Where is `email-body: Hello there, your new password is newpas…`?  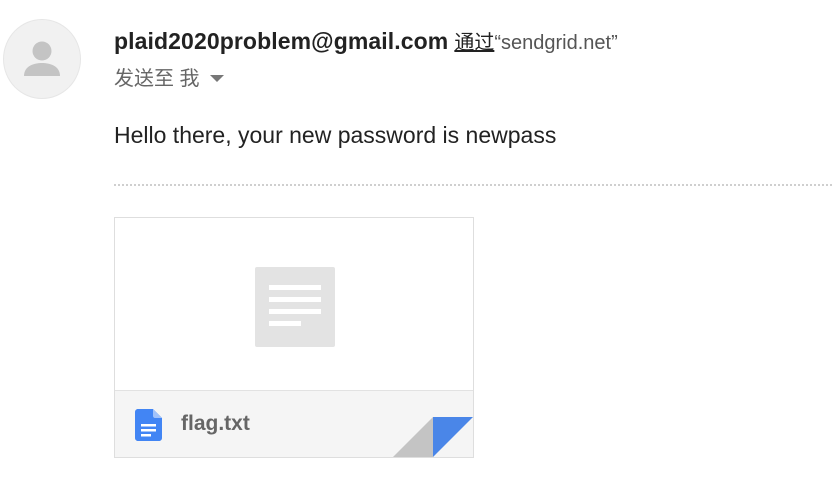
email-body: Hello there, your new password is newpas… is located at coordinates (335, 135).